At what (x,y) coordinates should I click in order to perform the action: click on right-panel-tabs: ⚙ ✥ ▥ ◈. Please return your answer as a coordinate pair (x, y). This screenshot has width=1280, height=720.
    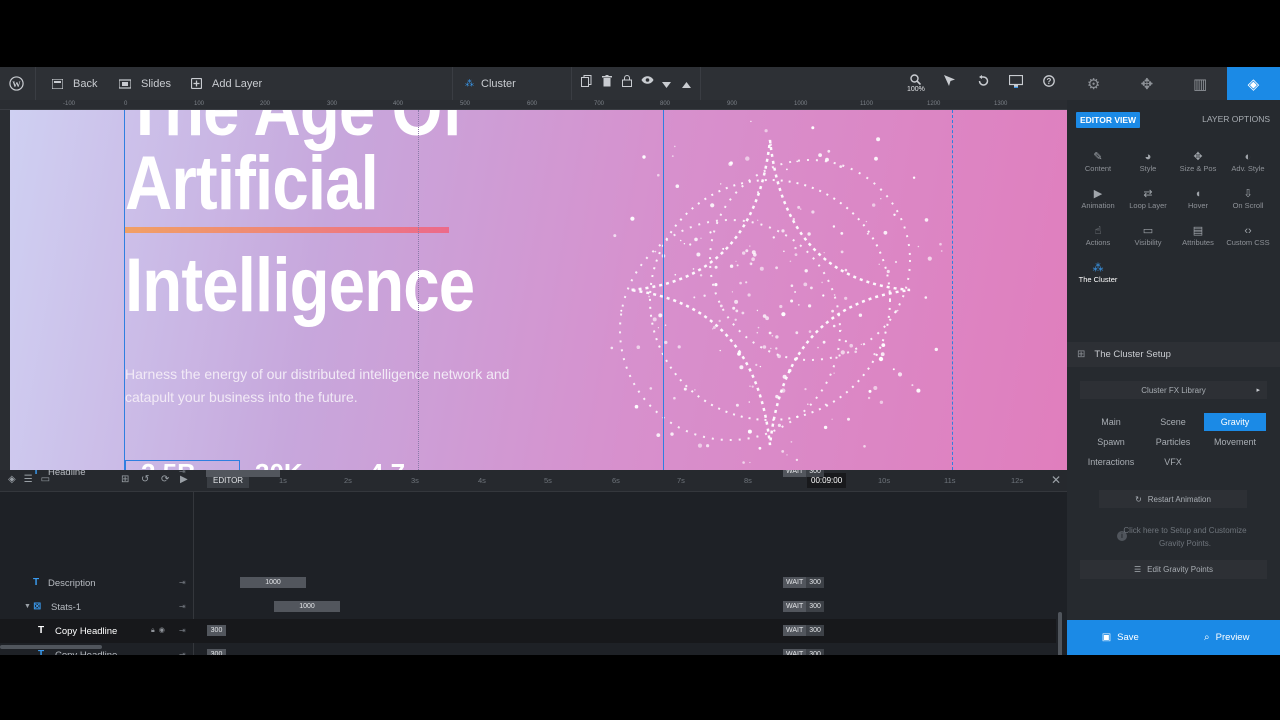
    Looking at the image, I should click on (1173, 83).